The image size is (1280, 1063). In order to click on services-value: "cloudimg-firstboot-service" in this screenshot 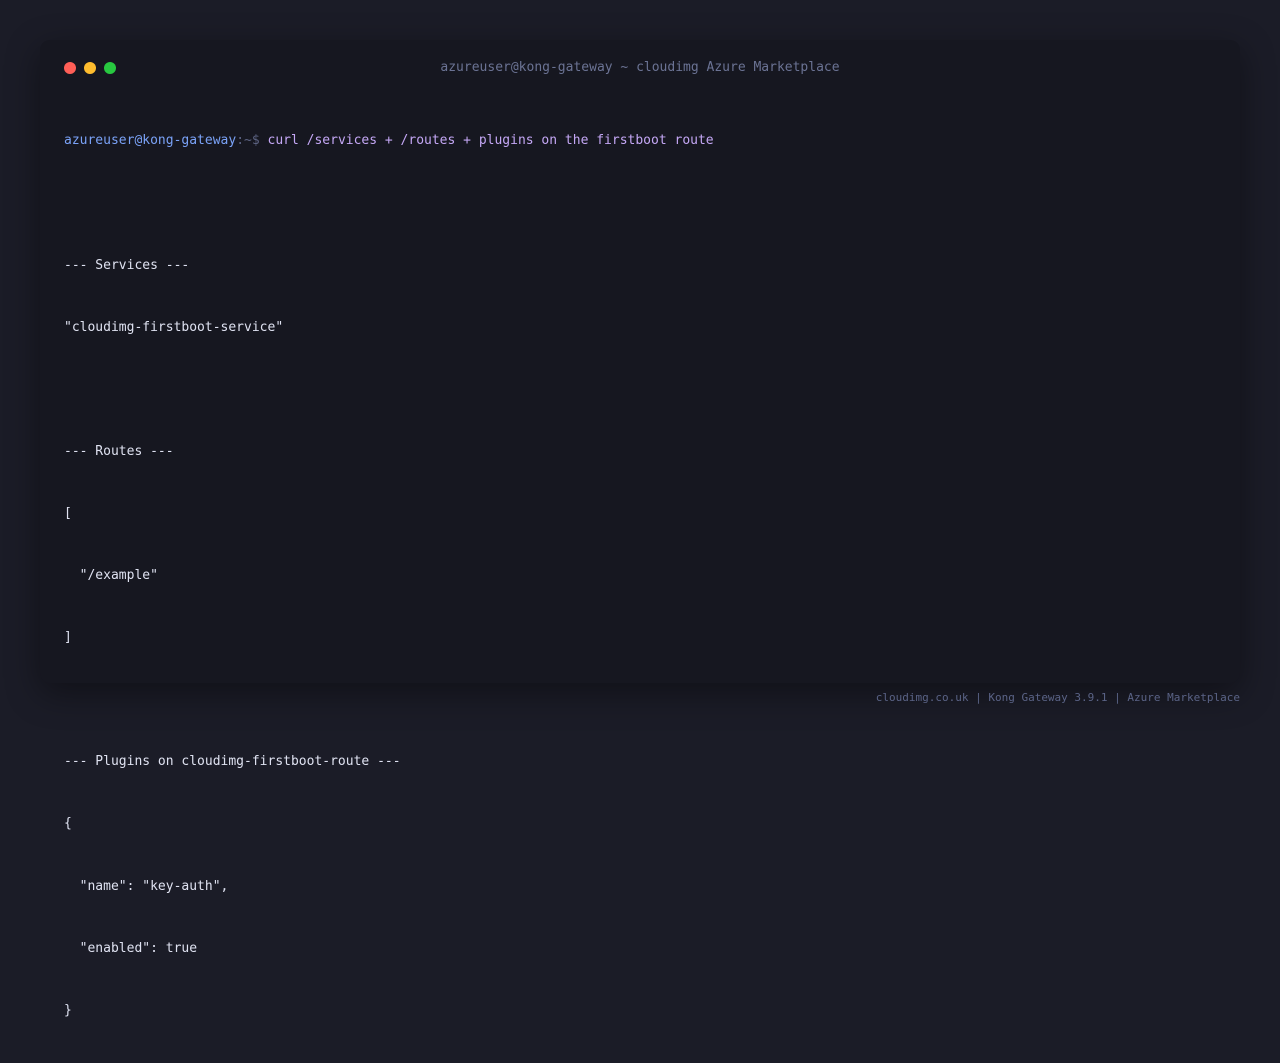, I will do `click(174, 327)`.